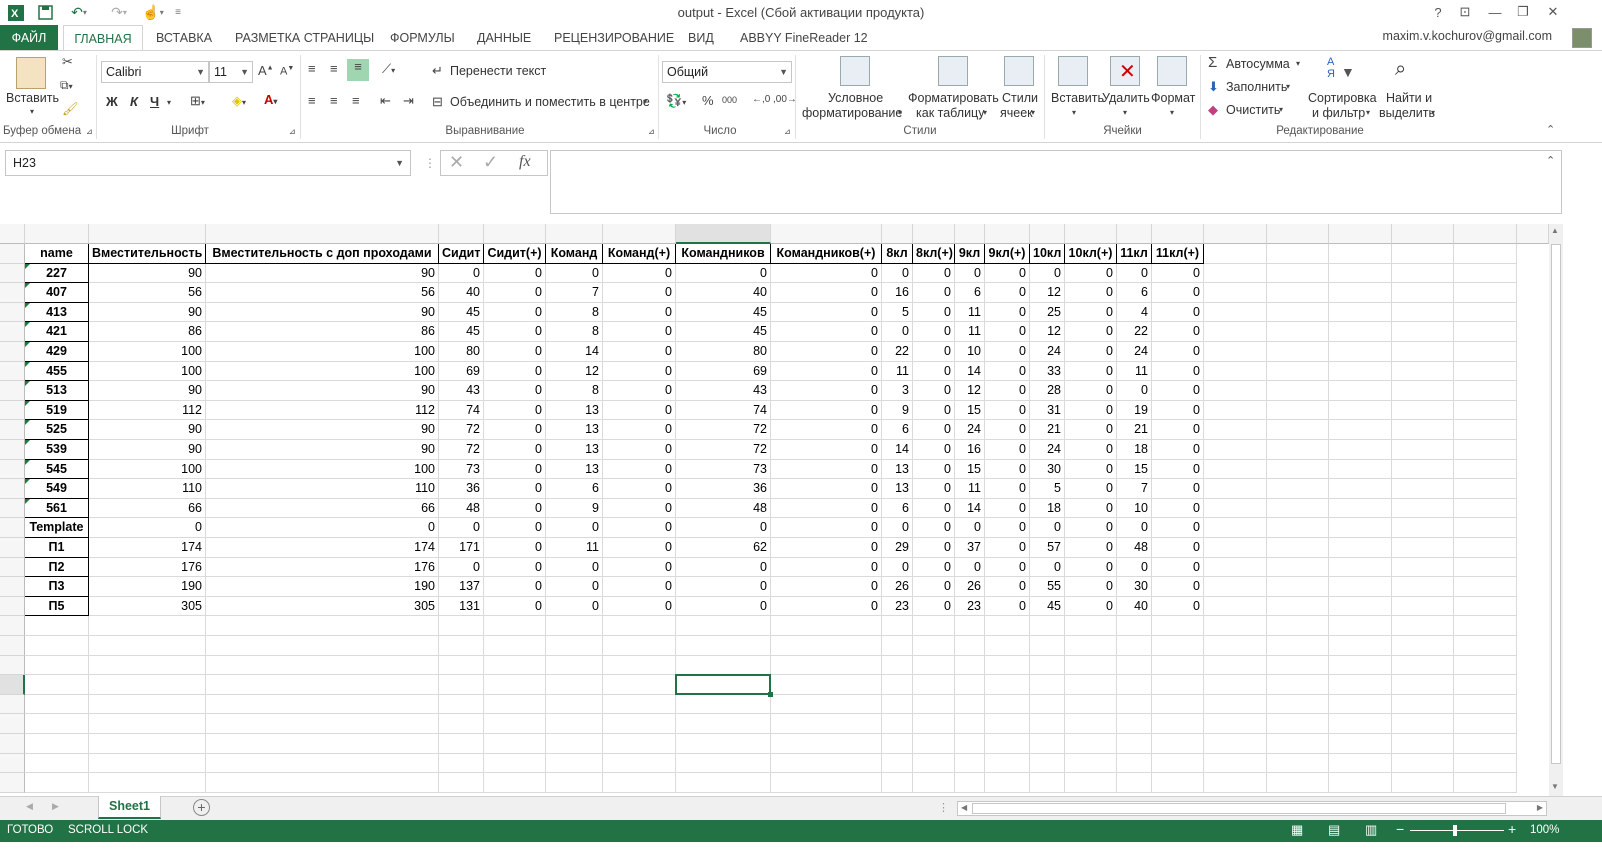 This screenshot has width=1602, height=860. Describe the element at coordinates (1077, 98) in the screenshot. I see `insert-cells-button: Вставить` at that location.